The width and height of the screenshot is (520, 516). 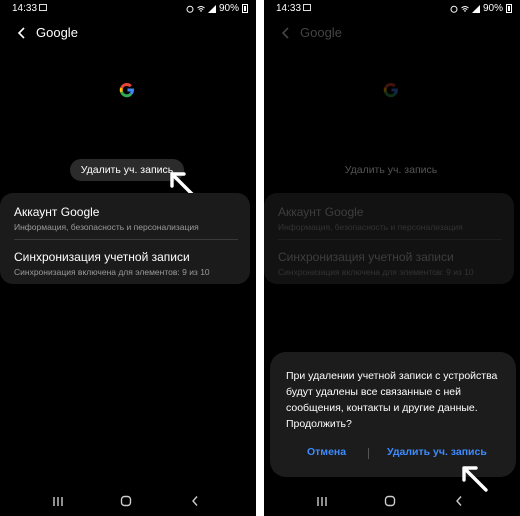 I want to click on button-separator, so click(x=368, y=453).